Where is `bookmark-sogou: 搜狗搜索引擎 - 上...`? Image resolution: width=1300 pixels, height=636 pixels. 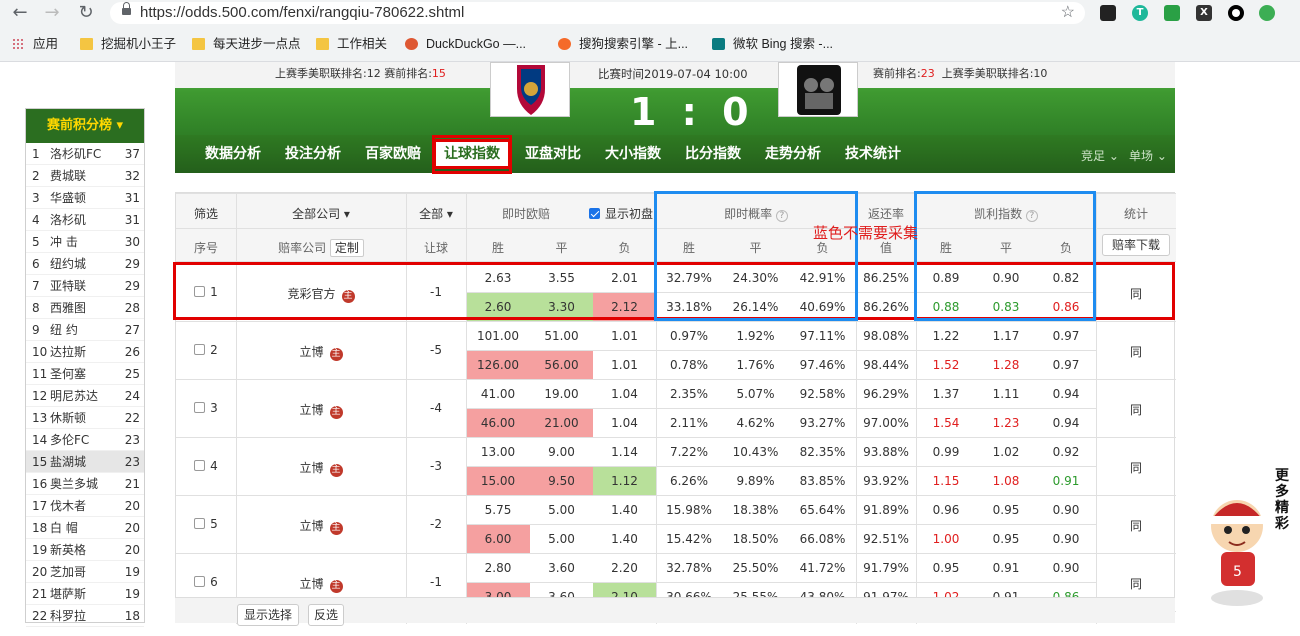
bookmark-sogou: 搜狗搜索引擎 - 上... is located at coordinates (623, 44).